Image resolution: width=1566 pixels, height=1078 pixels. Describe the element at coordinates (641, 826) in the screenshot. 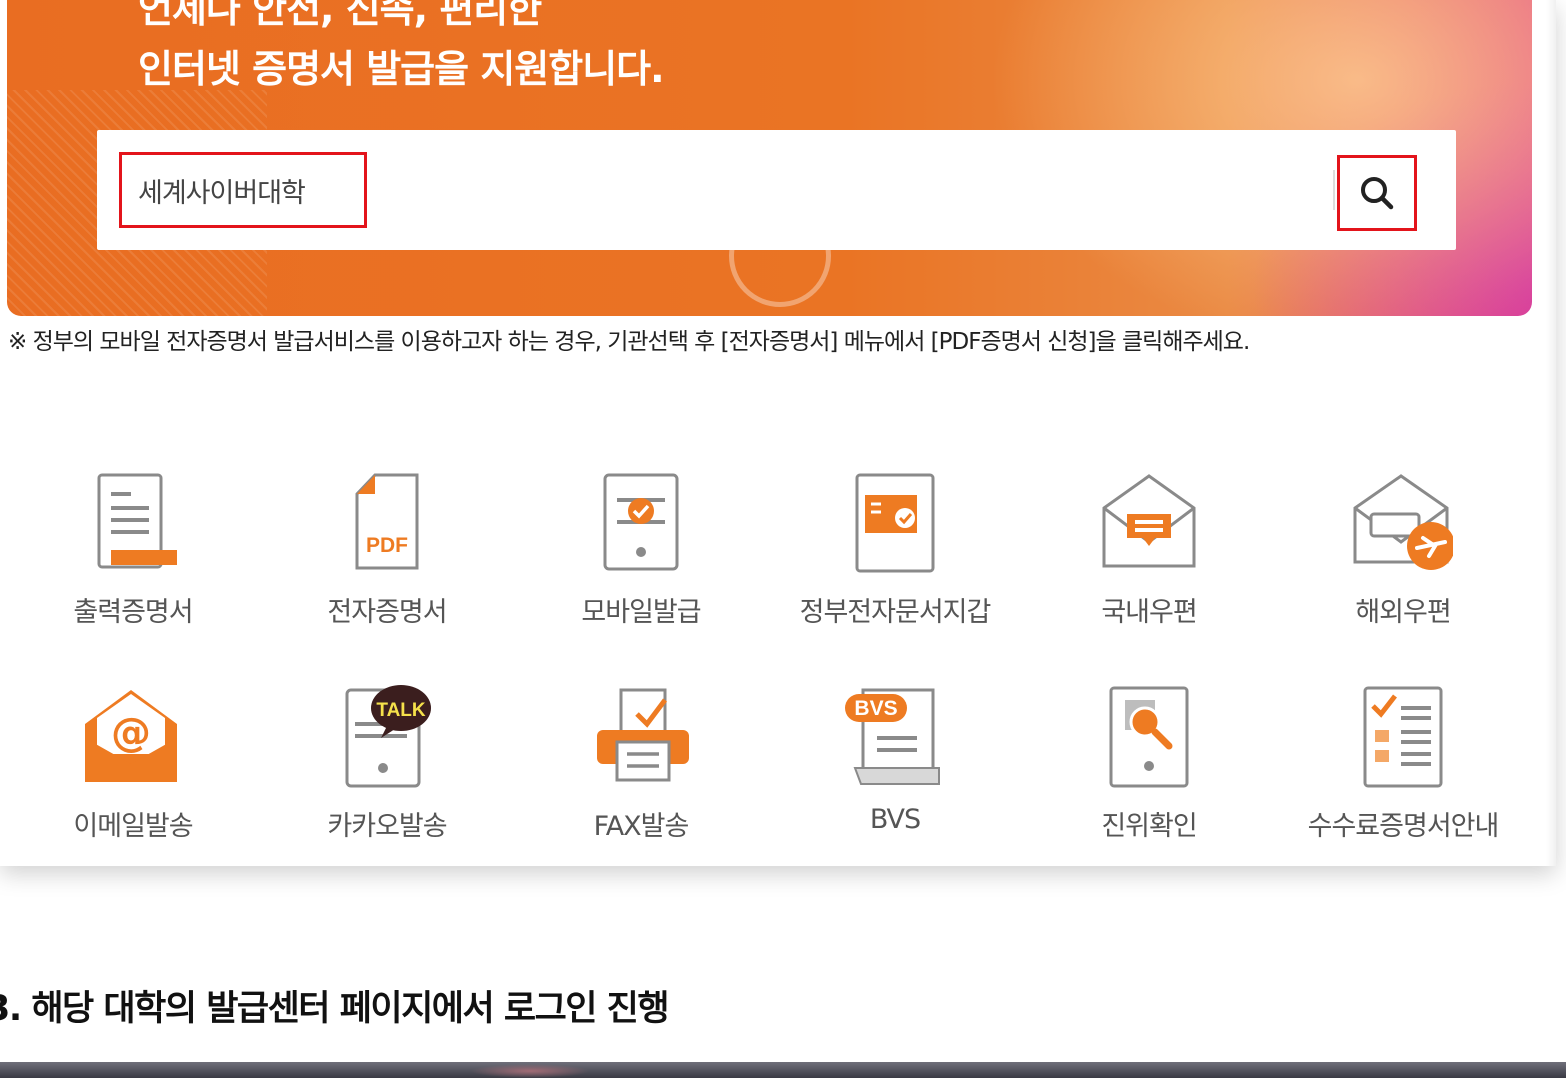

I see `service-label: FAX발송` at that location.